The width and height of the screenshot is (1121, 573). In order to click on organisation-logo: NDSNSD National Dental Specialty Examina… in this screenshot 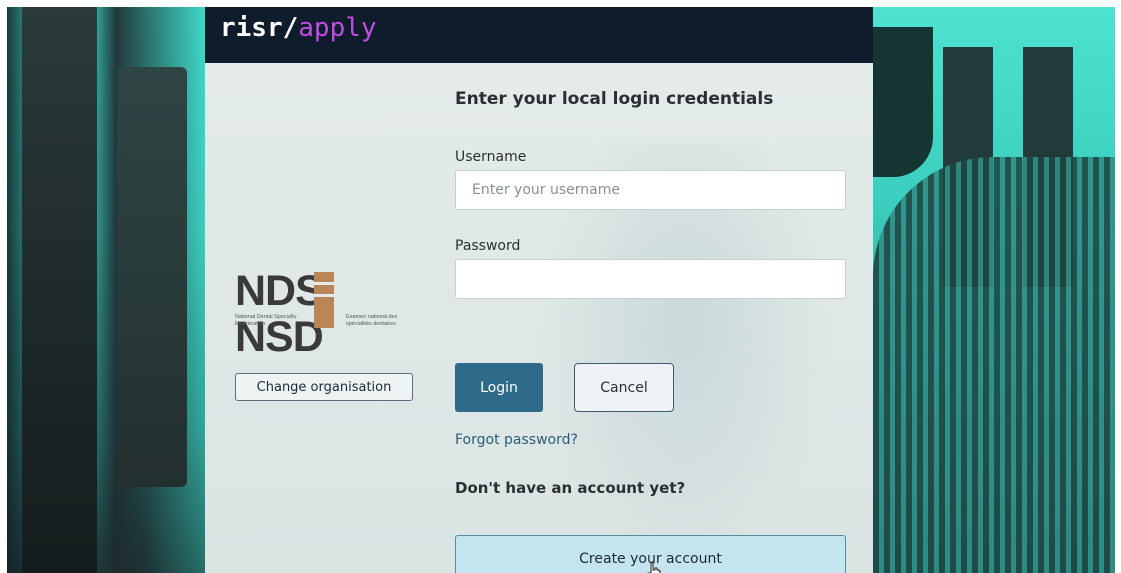, I will do `click(327, 313)`.